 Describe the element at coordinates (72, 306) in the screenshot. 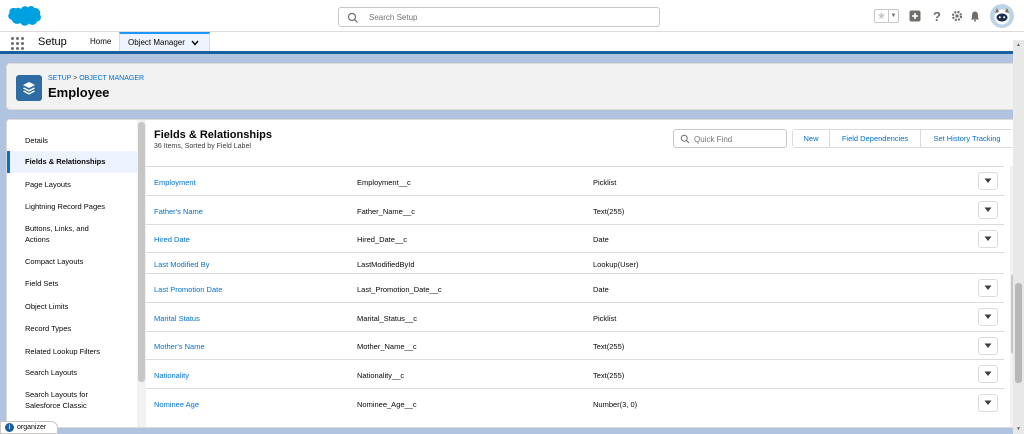

I see `sidebar-item-object-limits: Object Limits` at that location.